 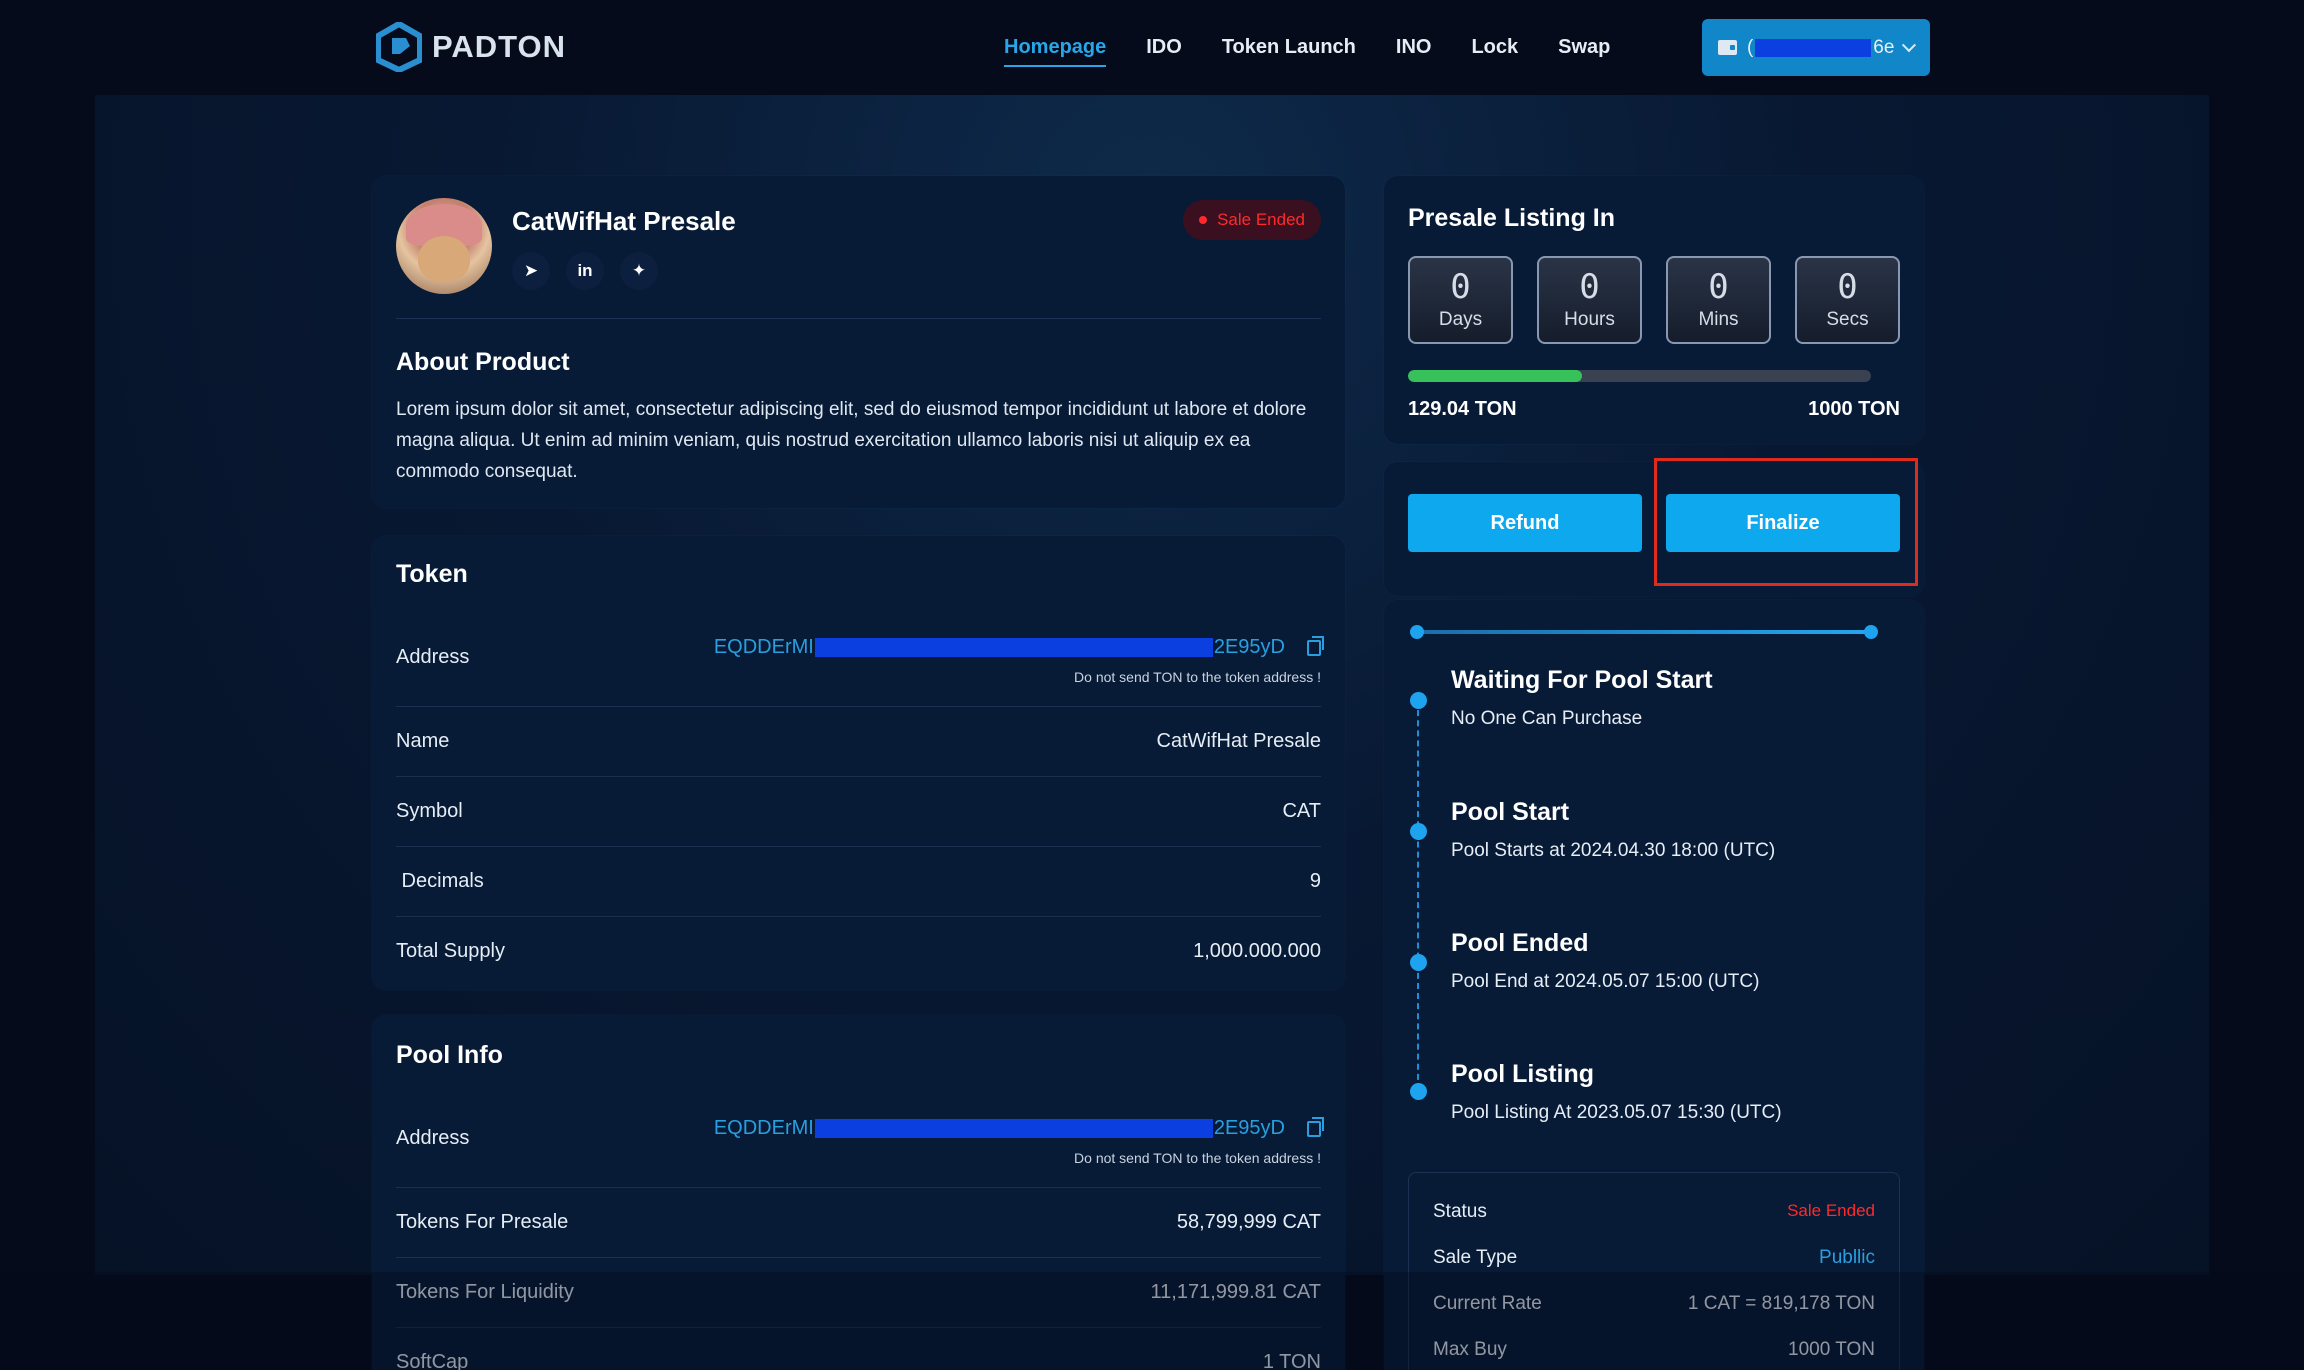 I want to click on wallet-address: ( 6e, so click(x=1820, y=48).